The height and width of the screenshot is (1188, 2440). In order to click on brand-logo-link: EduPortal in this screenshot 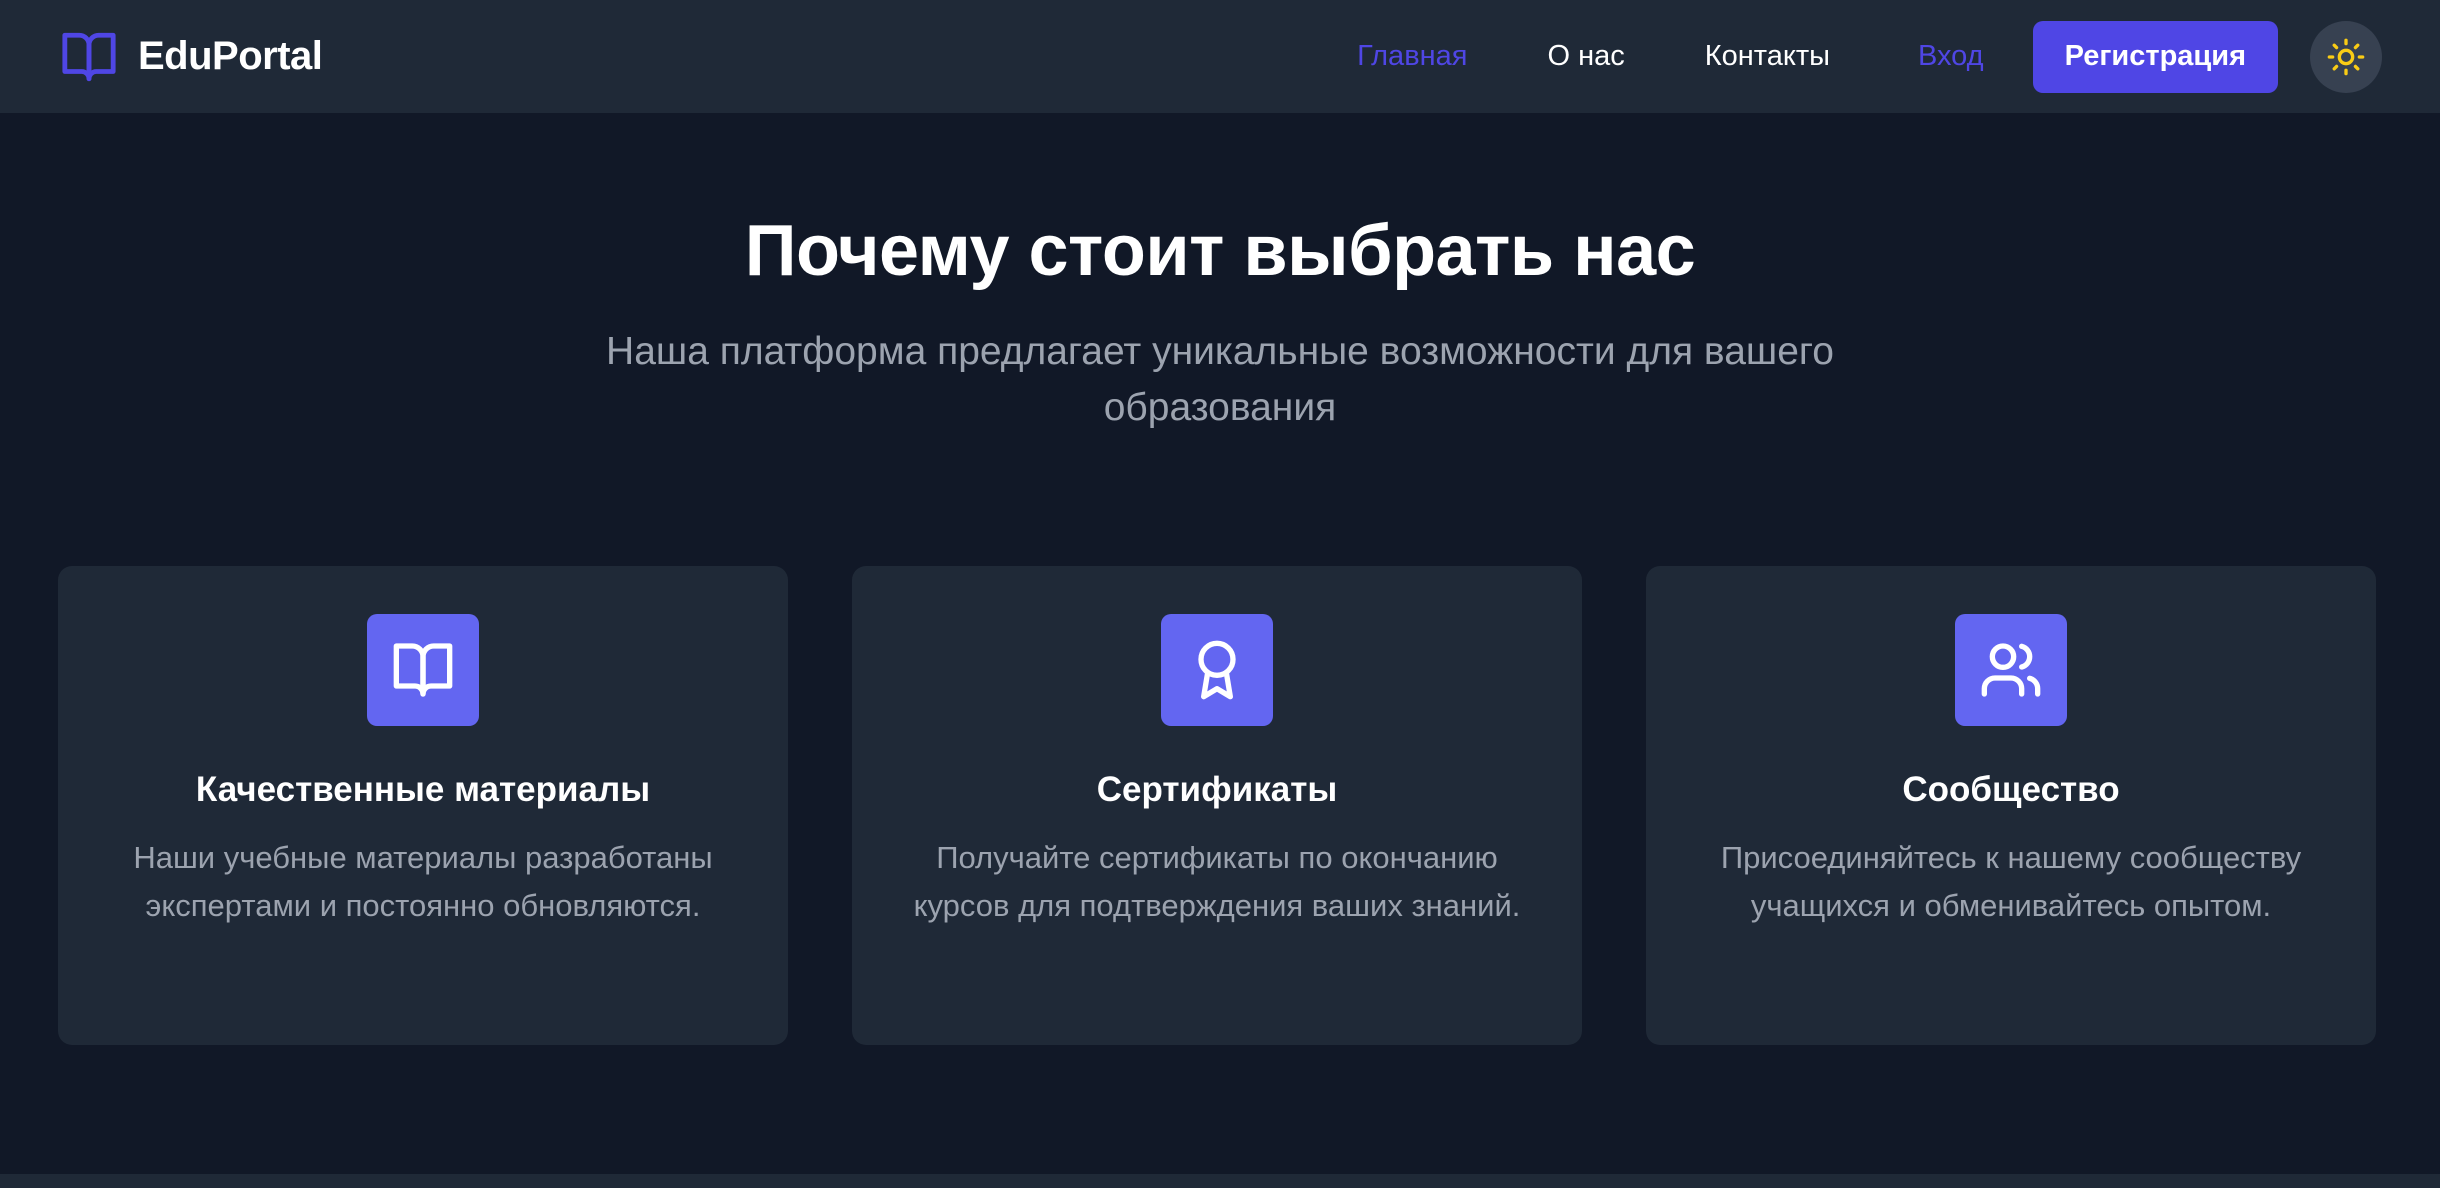, I will do `click(190, 57)`.